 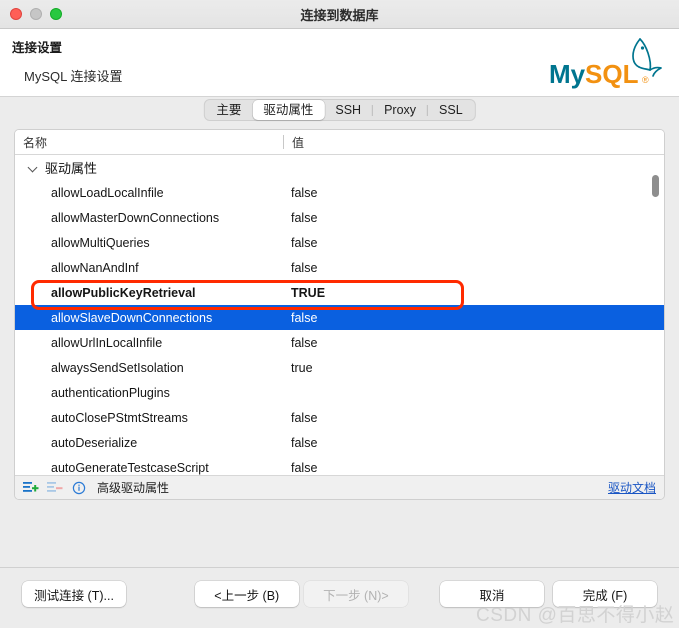 I want to click on table-column-header: 名称 值, so click(x=339, y=142).